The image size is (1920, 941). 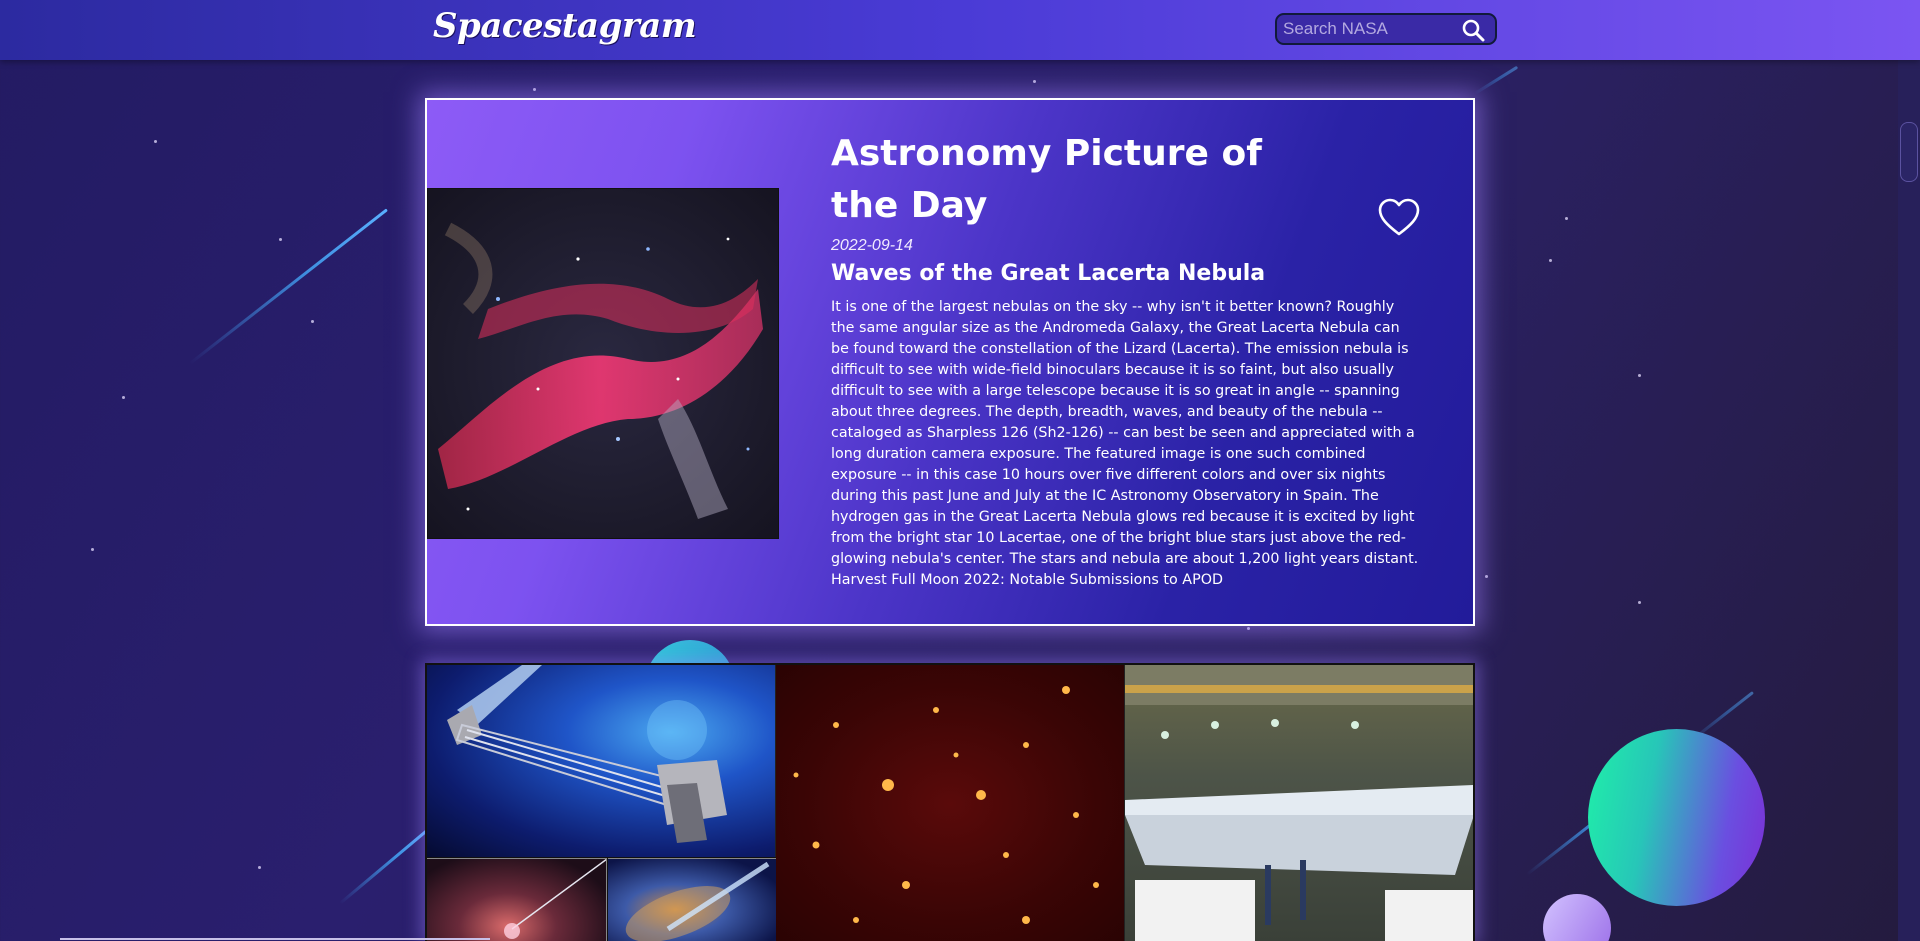 I want to click on spacecraft-telescope-image, so click(x=601, y=761).